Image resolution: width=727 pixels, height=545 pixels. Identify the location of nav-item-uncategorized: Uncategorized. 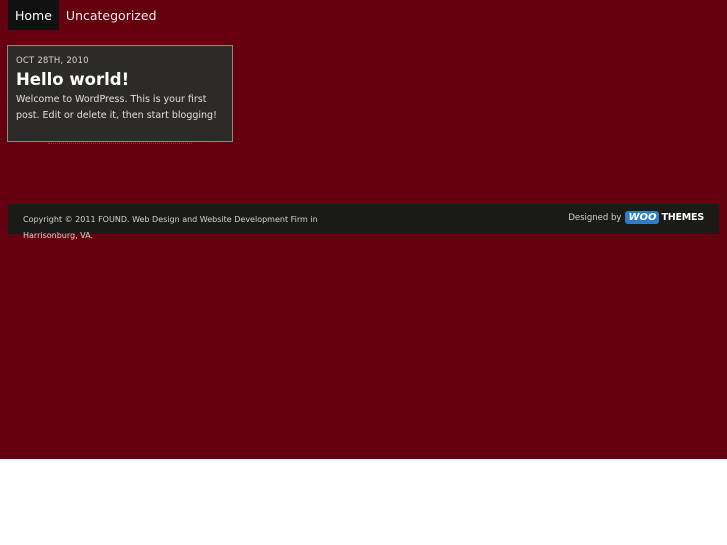
(111, 15).